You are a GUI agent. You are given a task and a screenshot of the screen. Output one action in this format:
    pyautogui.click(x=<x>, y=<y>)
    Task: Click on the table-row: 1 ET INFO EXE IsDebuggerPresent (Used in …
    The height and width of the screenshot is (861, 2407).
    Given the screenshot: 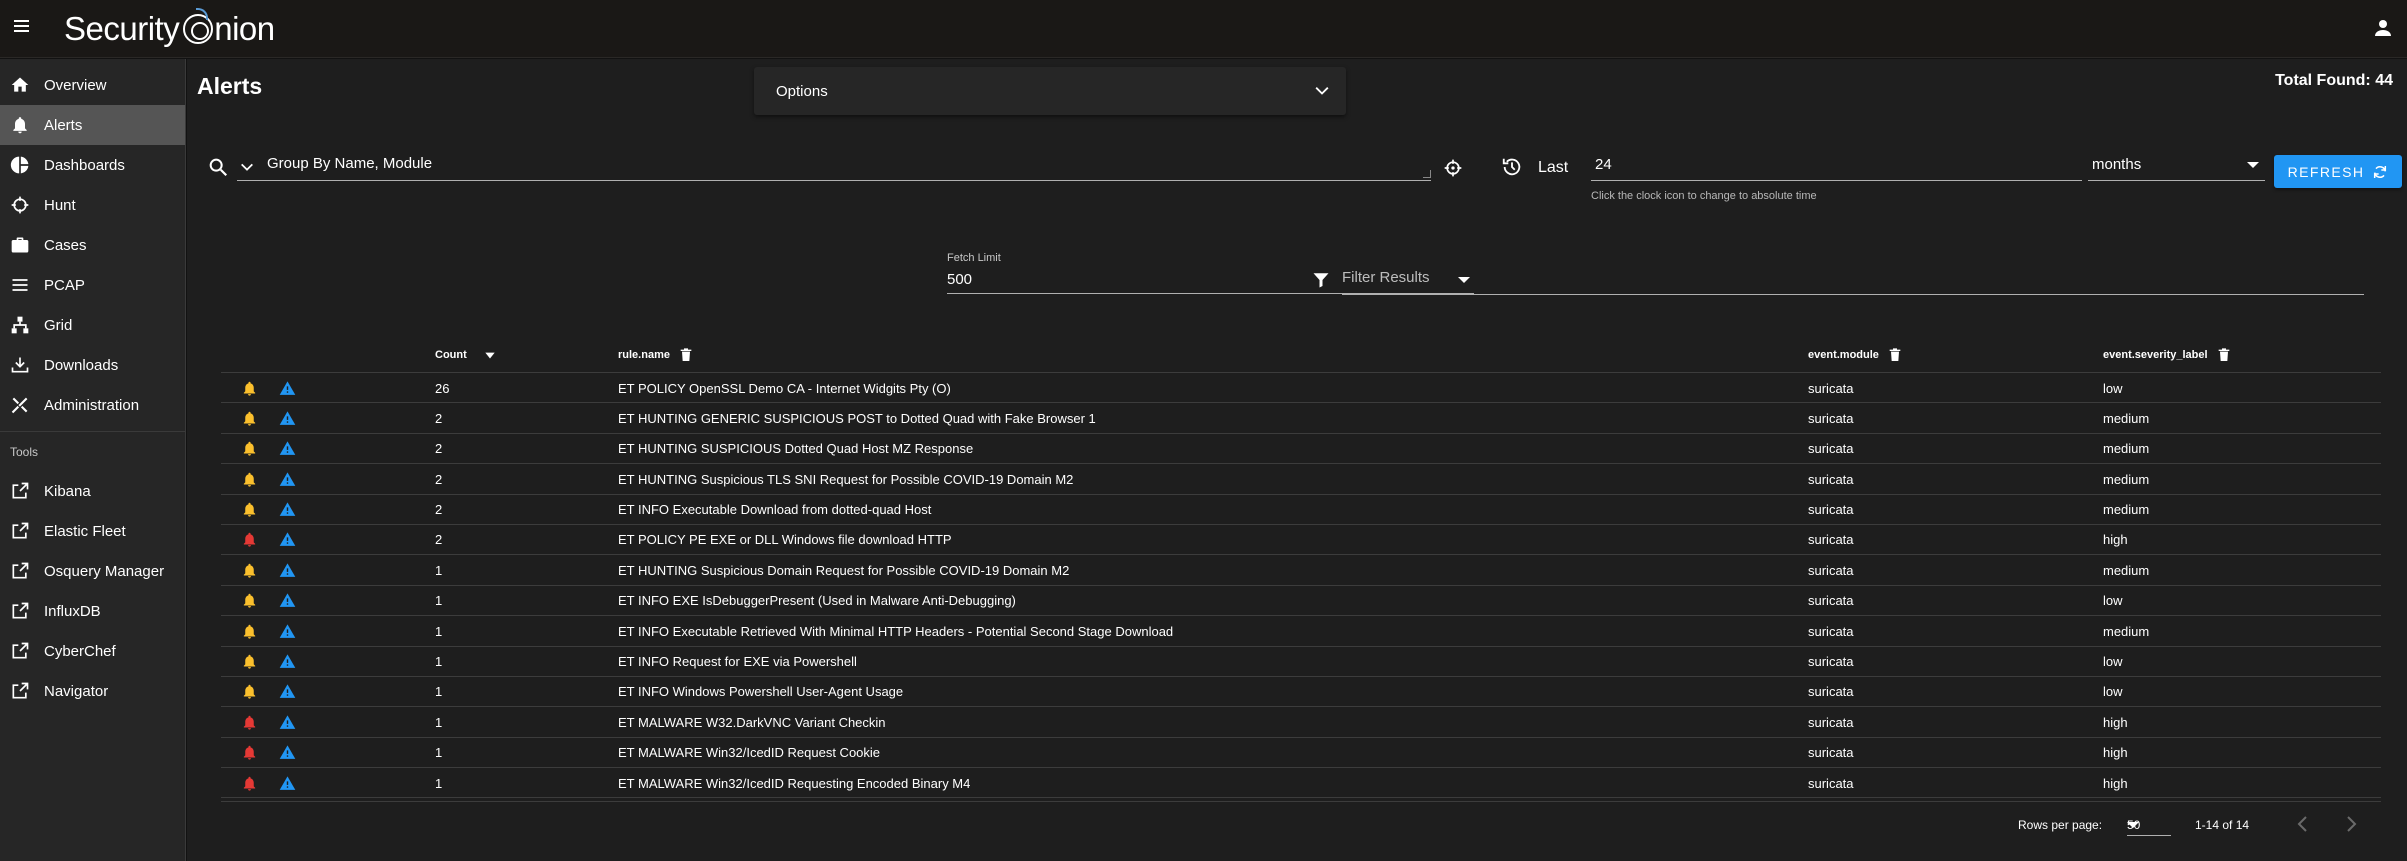 What is the action you would take?
    pyautogui.click(x=1301, y=601)
    